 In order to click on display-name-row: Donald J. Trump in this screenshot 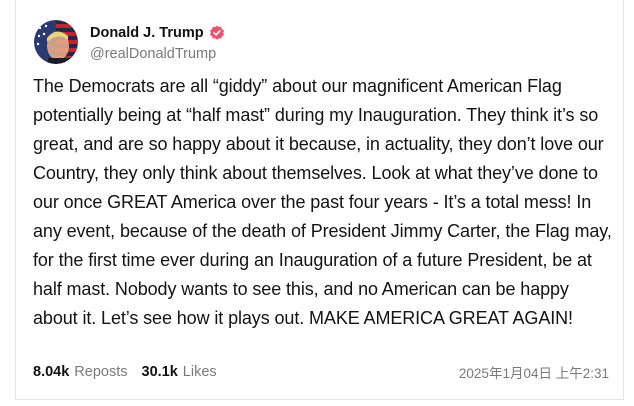, I will do `click(157, 33)`.